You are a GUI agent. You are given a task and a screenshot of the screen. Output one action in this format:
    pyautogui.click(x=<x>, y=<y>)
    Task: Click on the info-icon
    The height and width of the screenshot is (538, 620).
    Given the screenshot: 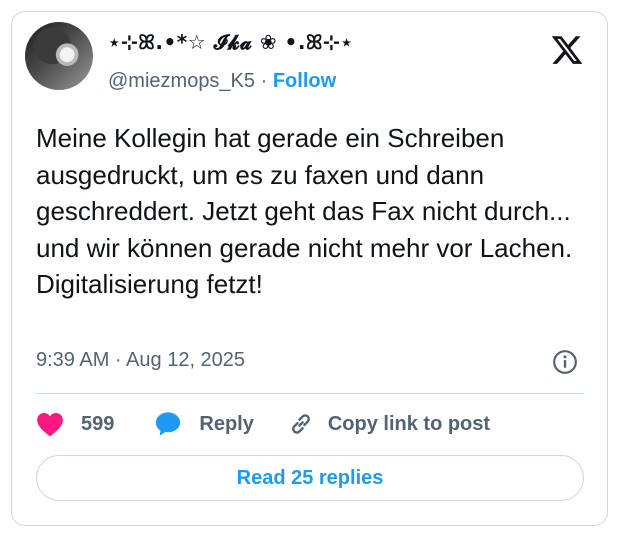 What is the action you would take?
    pyautogui.click(x=565, y=362)
    